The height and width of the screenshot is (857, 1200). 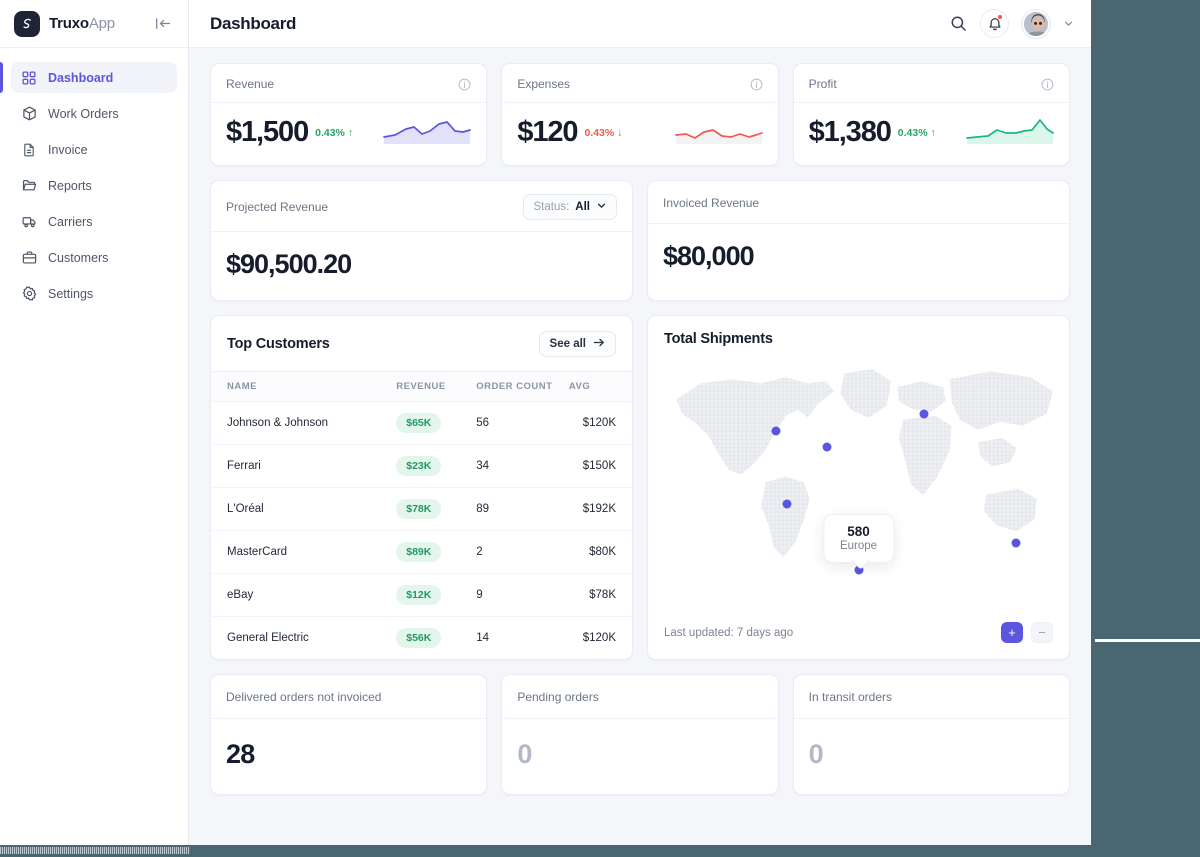 I want to click on box-icon, so click(x=29, y=114).